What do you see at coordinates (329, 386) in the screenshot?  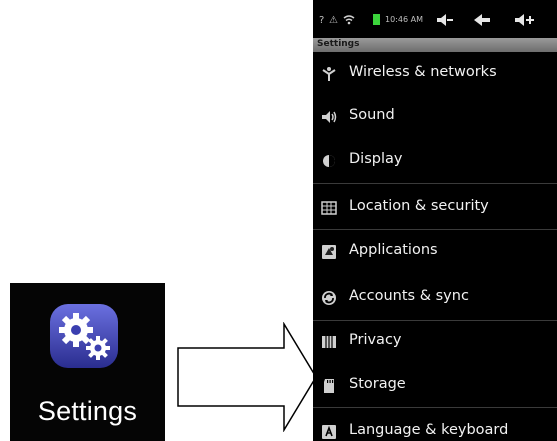 I see `storage-icon` at bounding box center [329, 386].